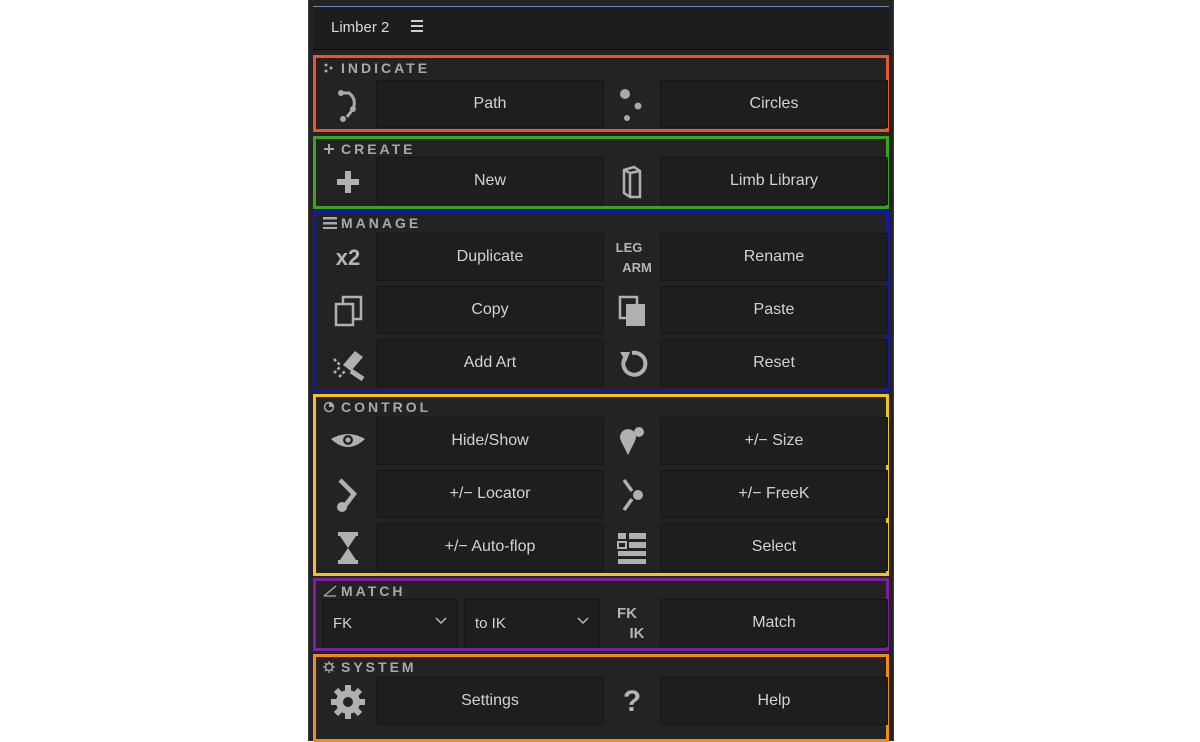 The height and width of the screenshot is (742, 1200). What do you see at coordinates (601, 614) in the screenshot?
I see `section-match: MATCH FK to IK FK IK Match` at bounding box center [601, 614].